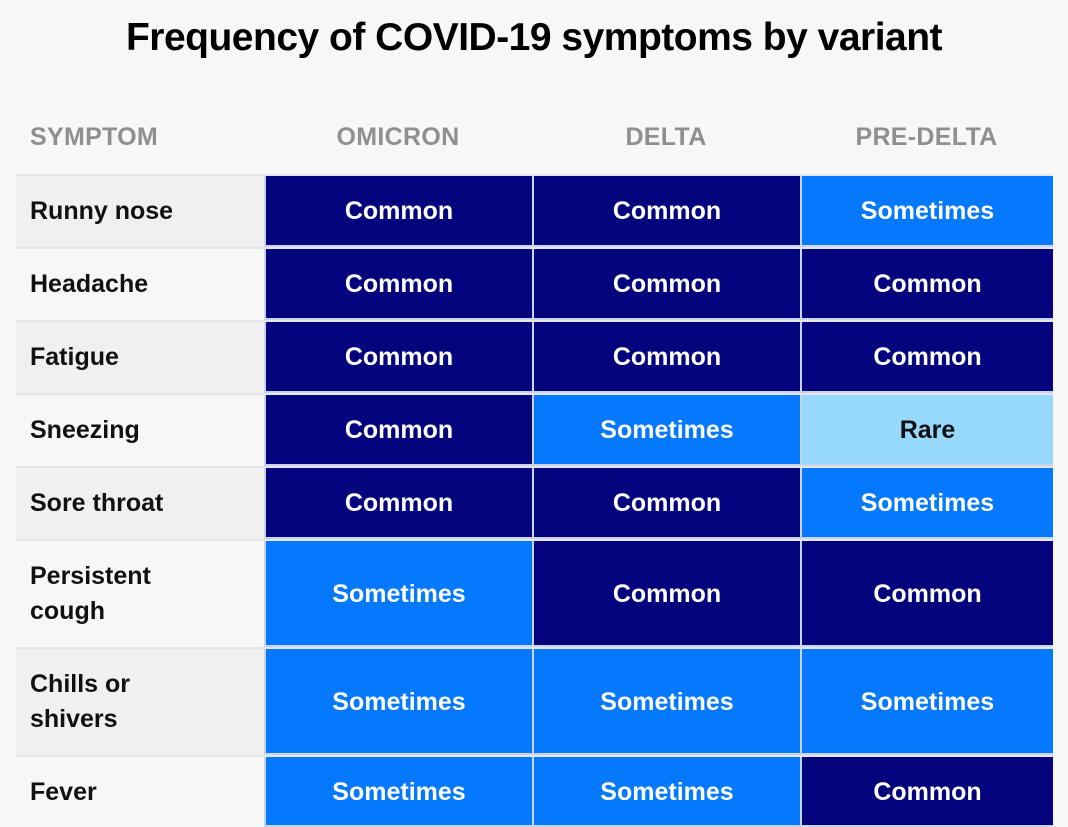 Image resolution: width=1068 pixels, height=827 pixels. I want to click on table-row: Runny nose Common Common Sometimes, so click(534, 210).